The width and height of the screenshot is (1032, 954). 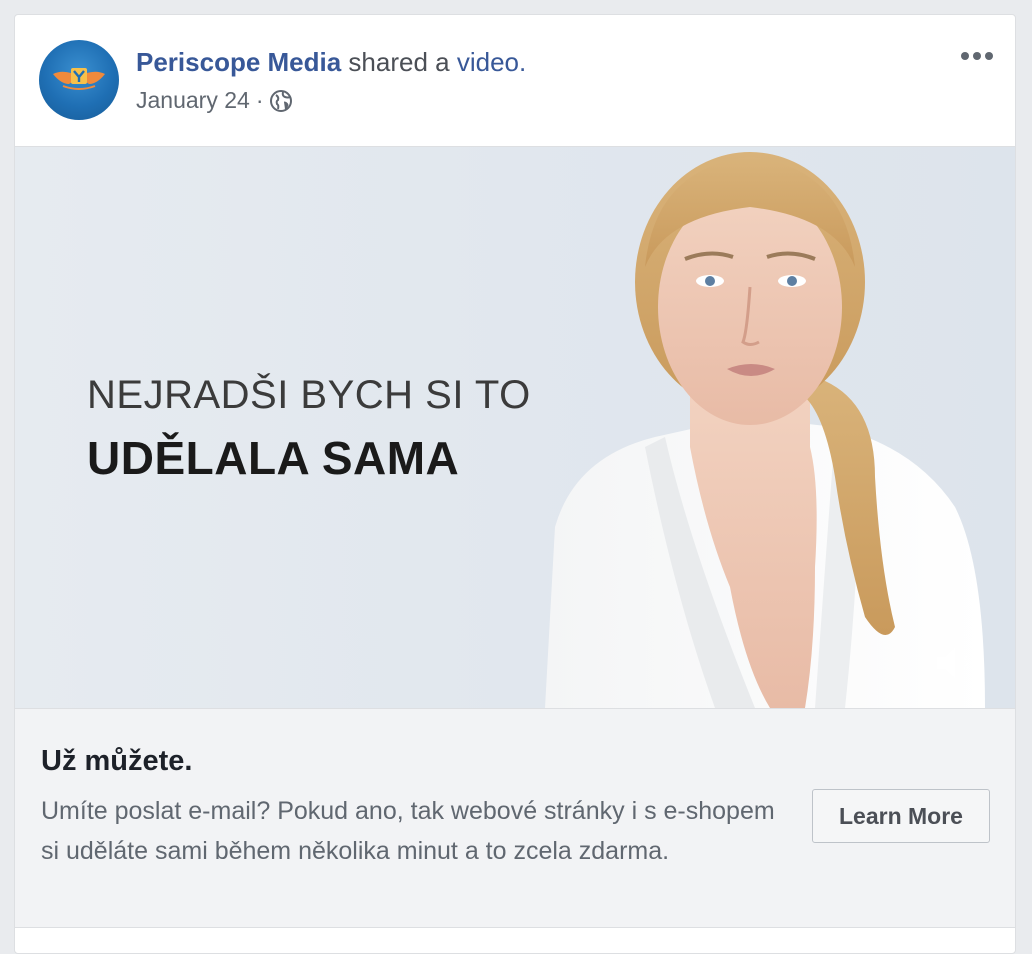 What do you see at coordinates (523, 62) in the screenshot?
I see `title-period: .` at bounding box center [523, 62].